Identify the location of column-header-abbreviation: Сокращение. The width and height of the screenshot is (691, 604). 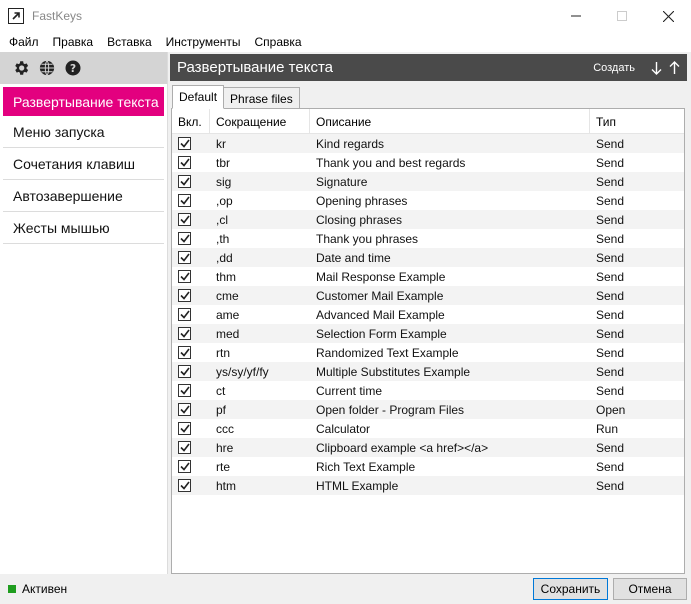
(260, 121).